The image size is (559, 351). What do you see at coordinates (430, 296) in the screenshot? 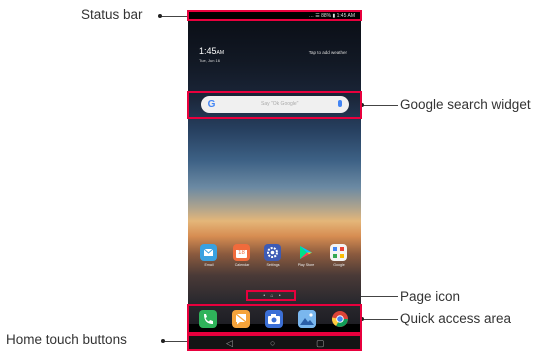
I see `callout-page-icon: Page icon` at bounding box center [430, 296].